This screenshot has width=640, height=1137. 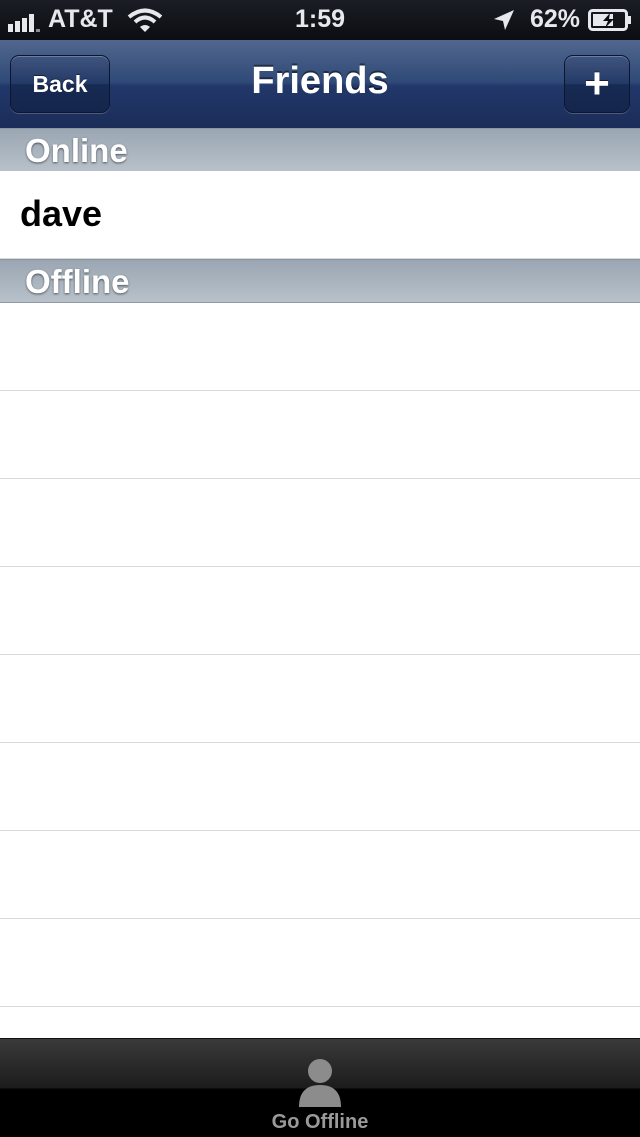 What do you see at coordinates (554, 19) in the screenshot?
I see `battery-percent: 62%` at bounding box center [554, 19].